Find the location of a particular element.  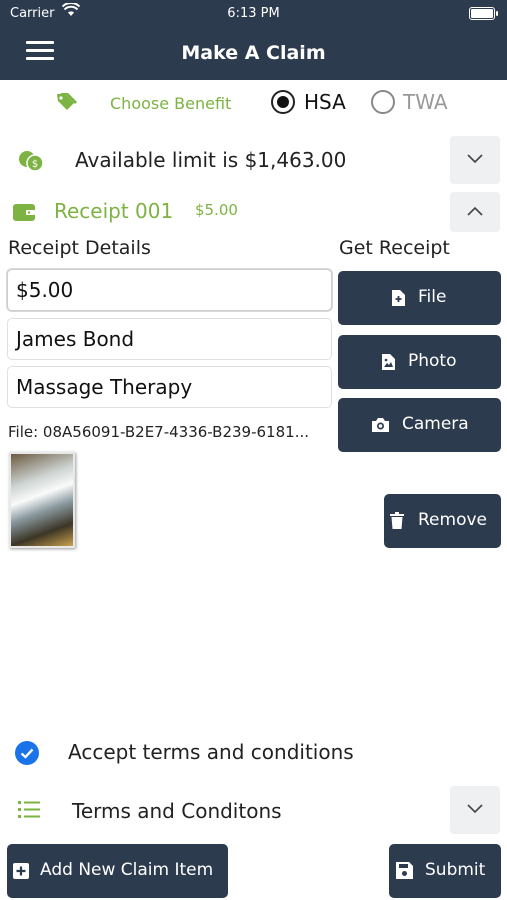

limit-expand-button is located at coordinates (475, 160).